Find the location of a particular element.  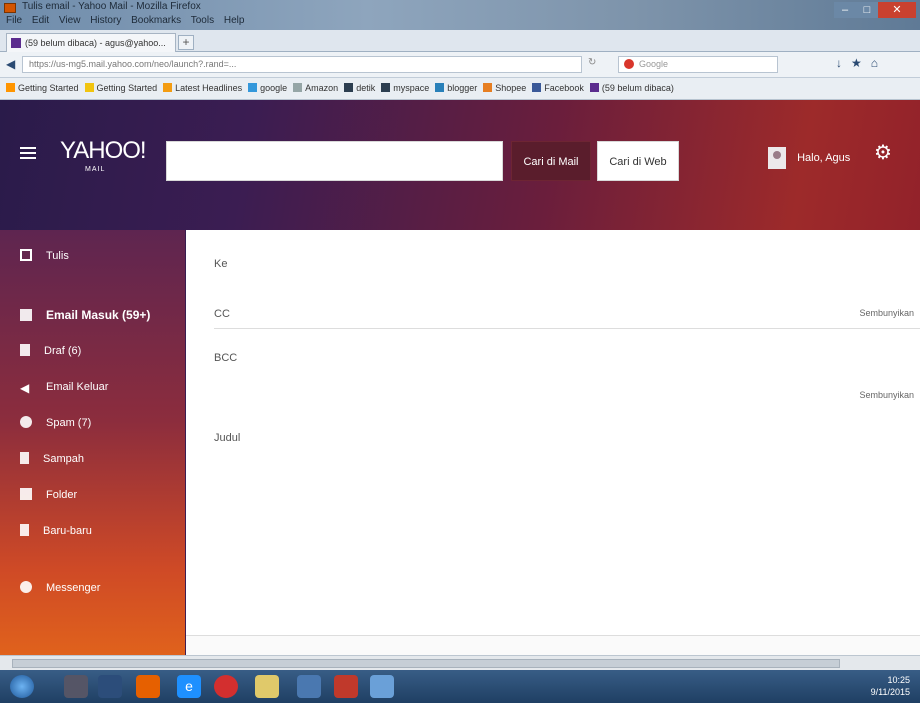

sidebar-item-folder: Folder is located at coordinates (48, 495).